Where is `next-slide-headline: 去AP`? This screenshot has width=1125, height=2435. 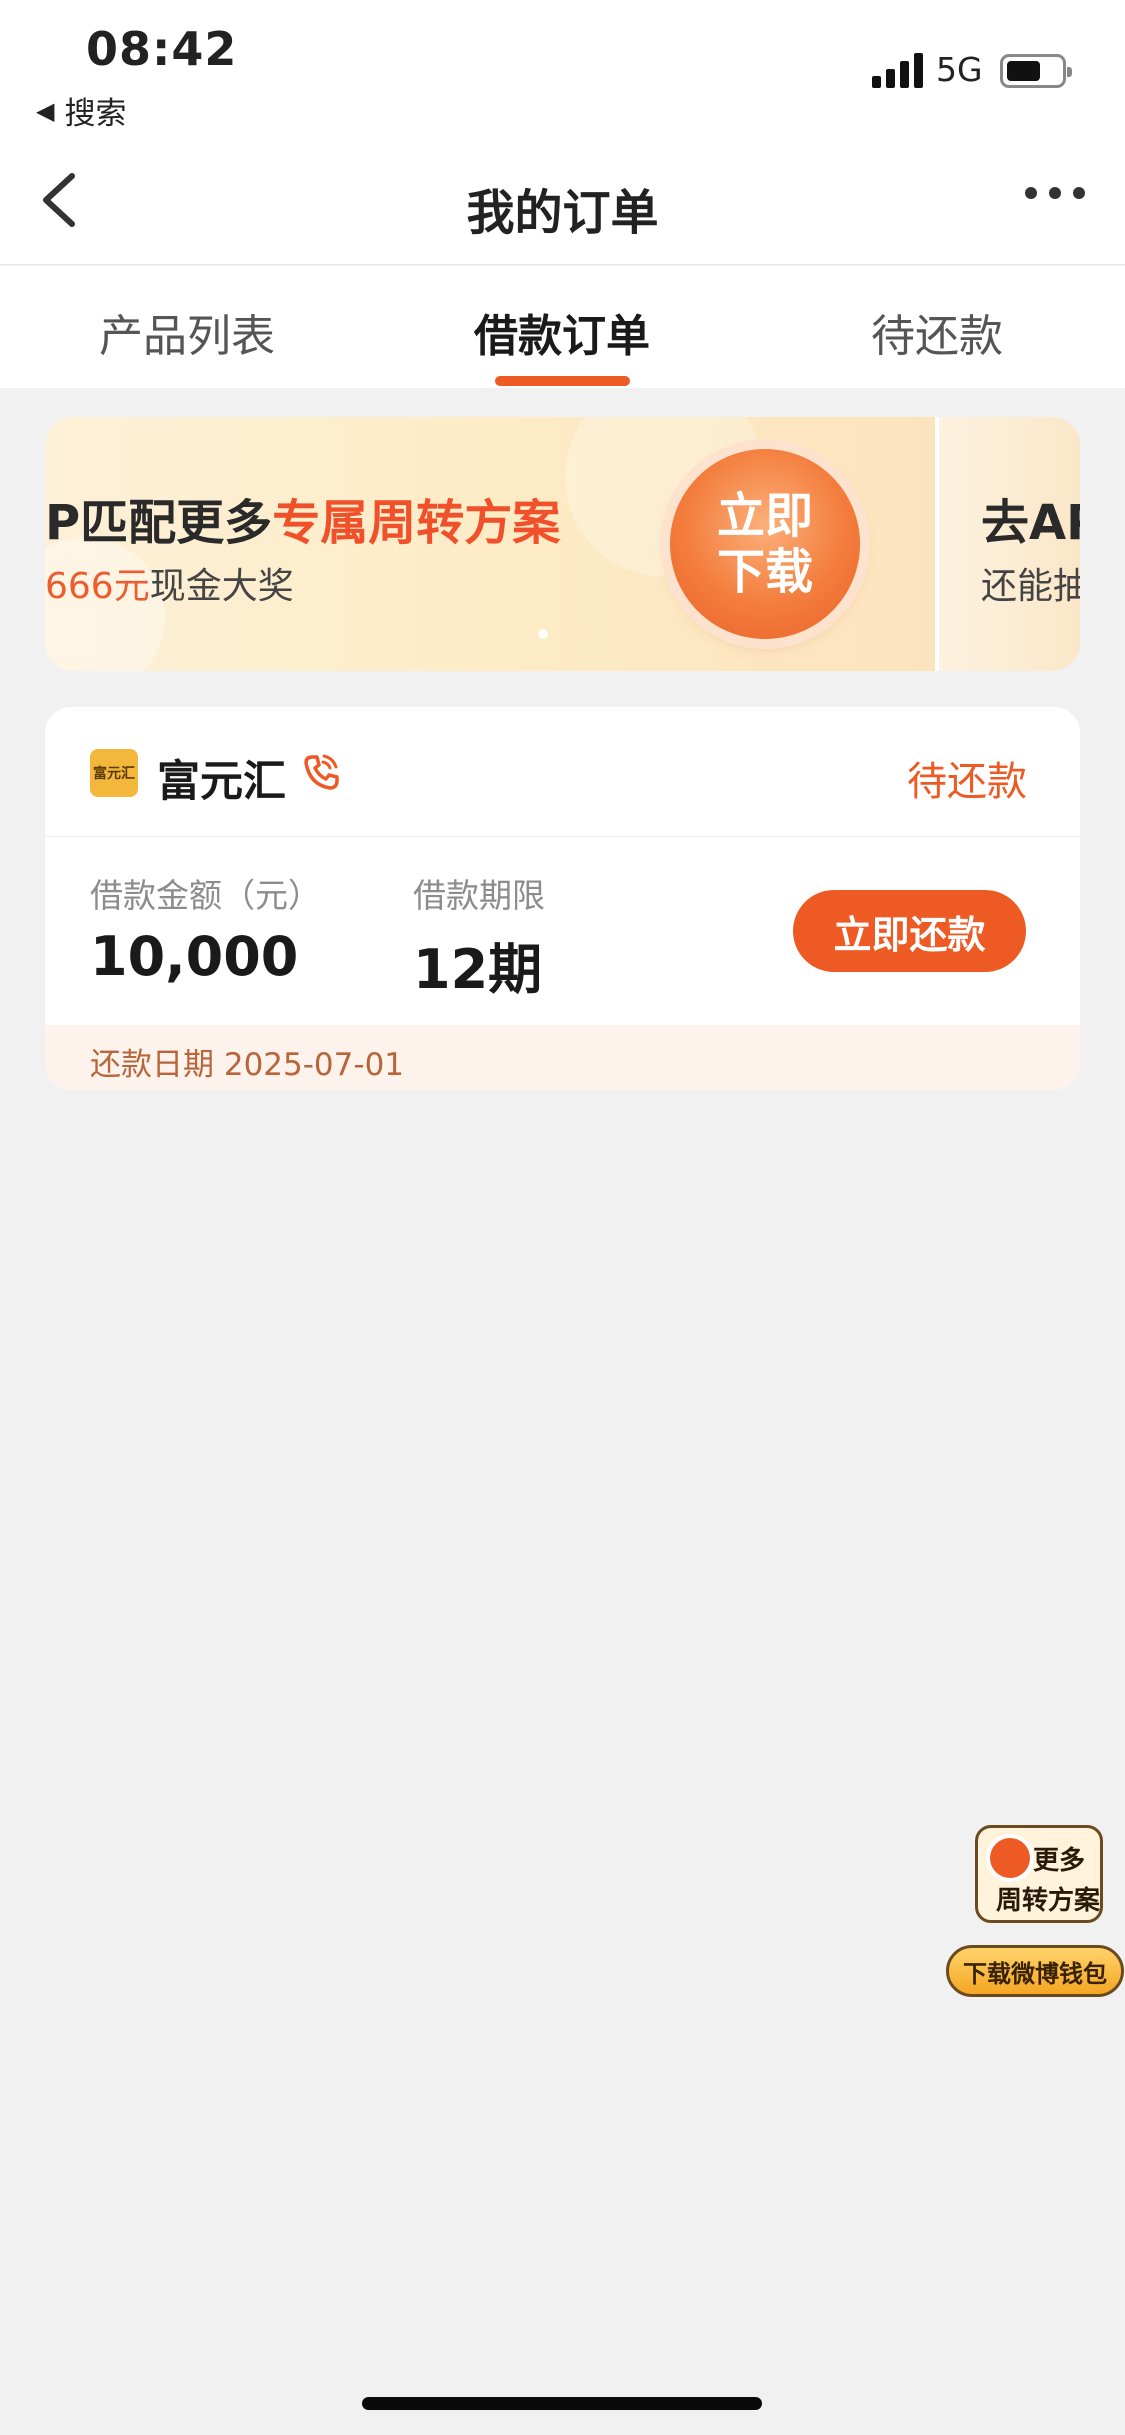 next-slide-headline: 去AP is located at coordinates (1030, 523).